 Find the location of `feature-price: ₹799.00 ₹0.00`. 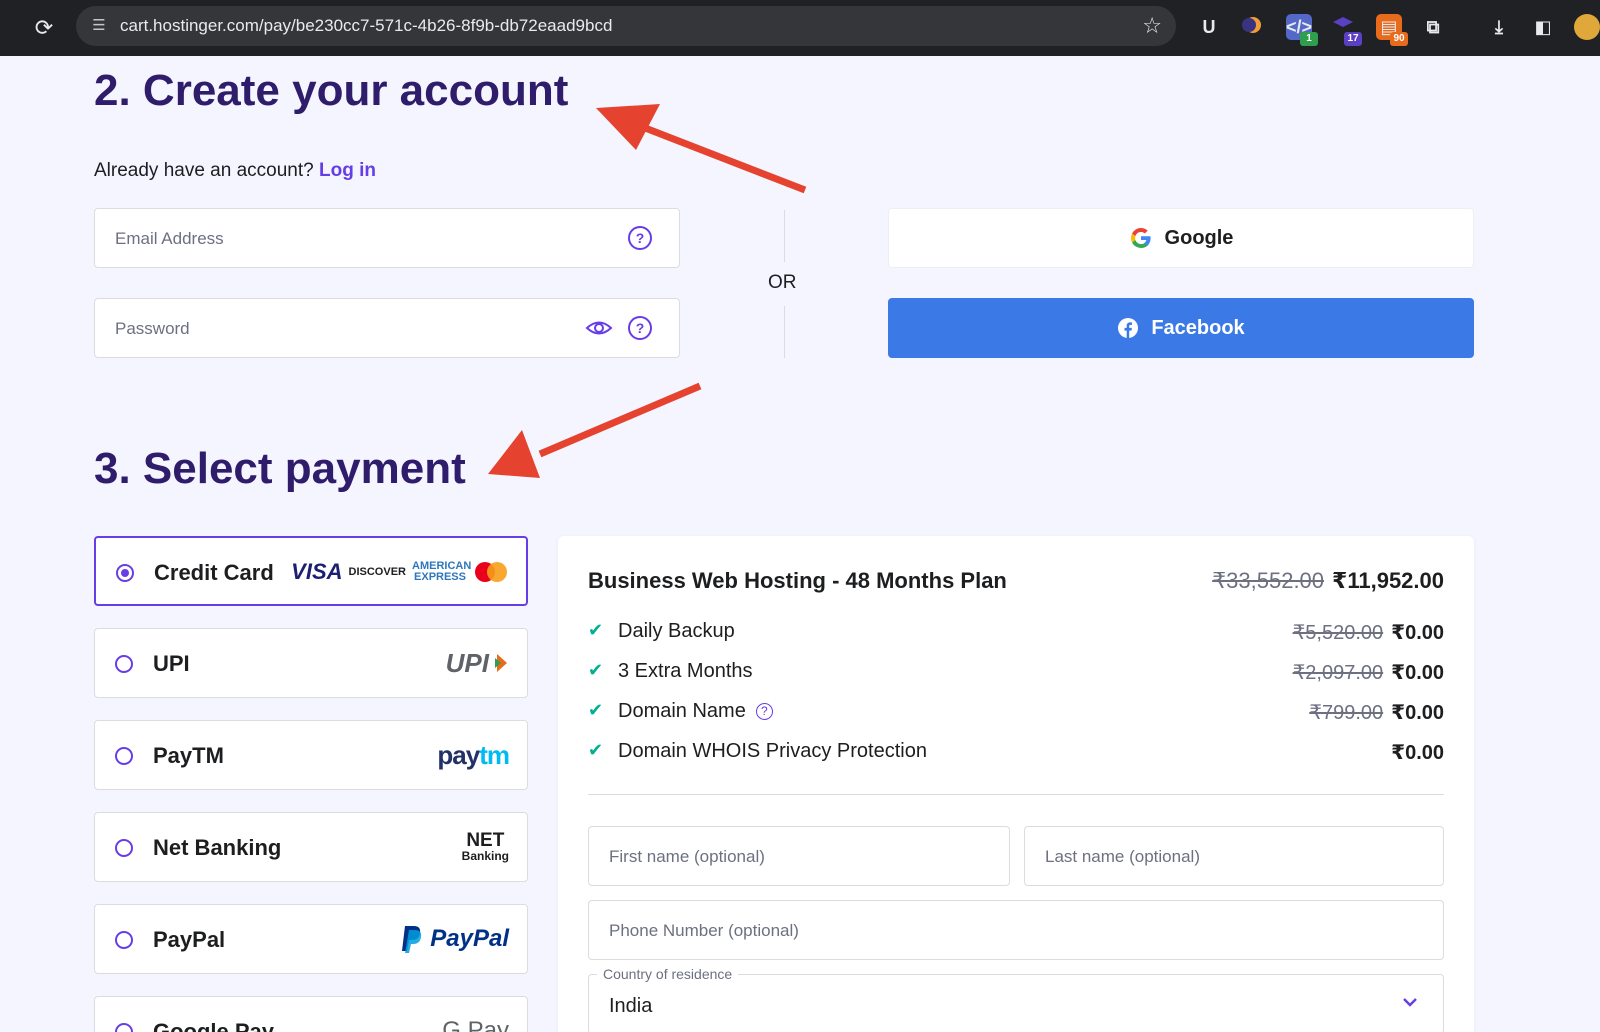

feature-price: ₹799.00 ₹0.00 is located at coordinates (1376, 712).